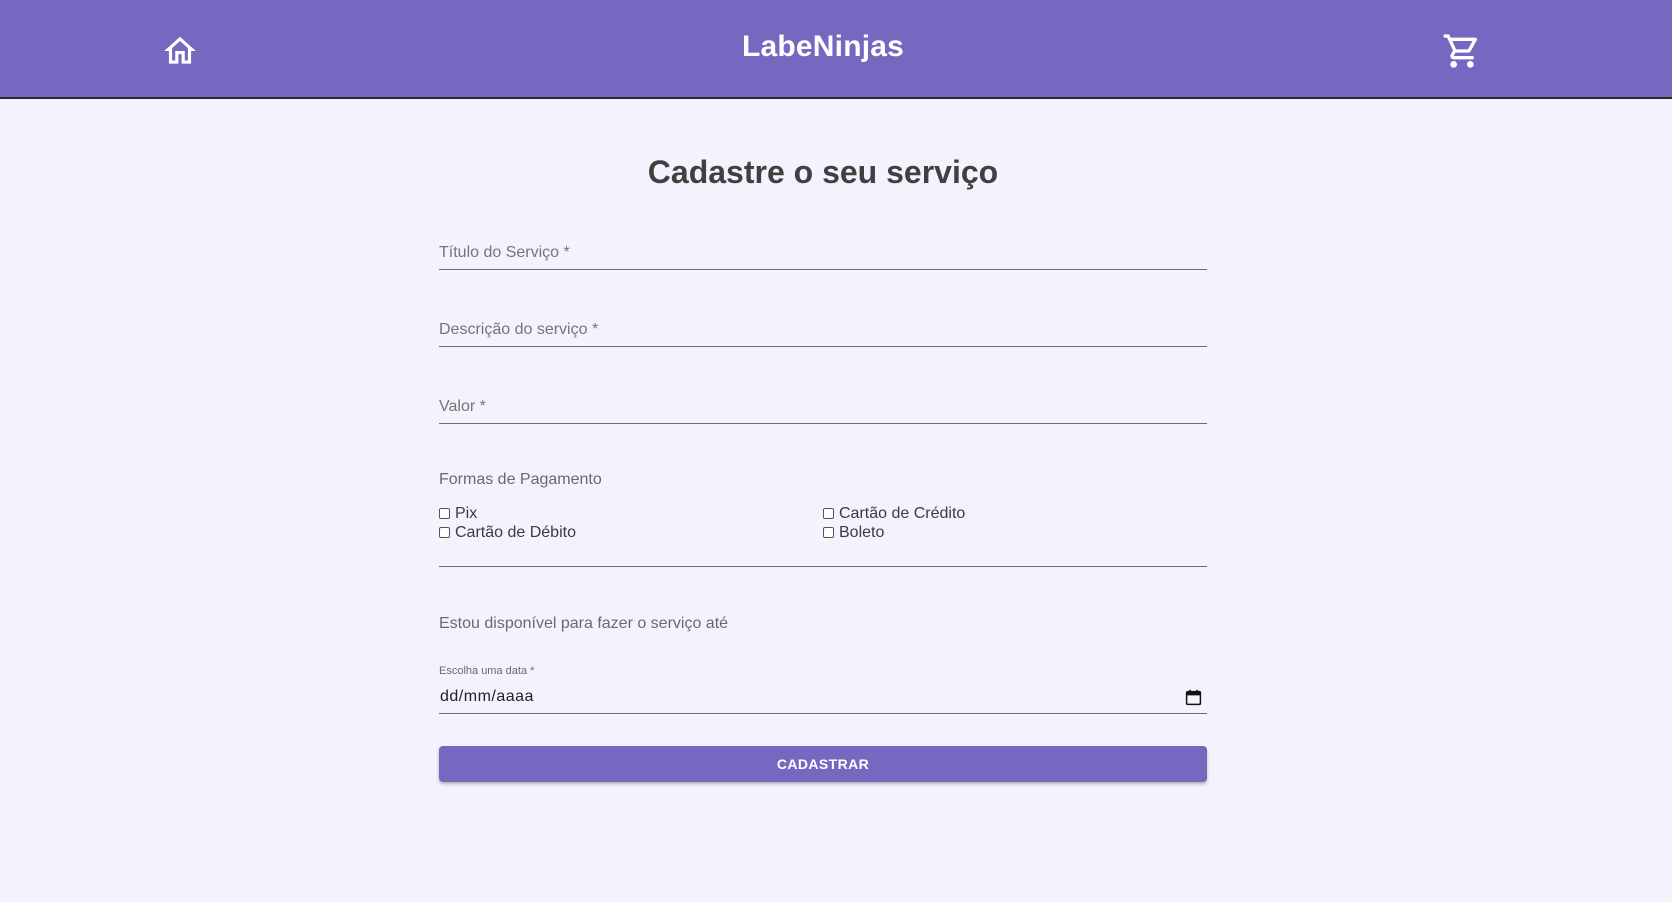  Describe the element at coordinates (823, 764) in the screenshot. I see `submit-button: CADASTRAR` at that location.